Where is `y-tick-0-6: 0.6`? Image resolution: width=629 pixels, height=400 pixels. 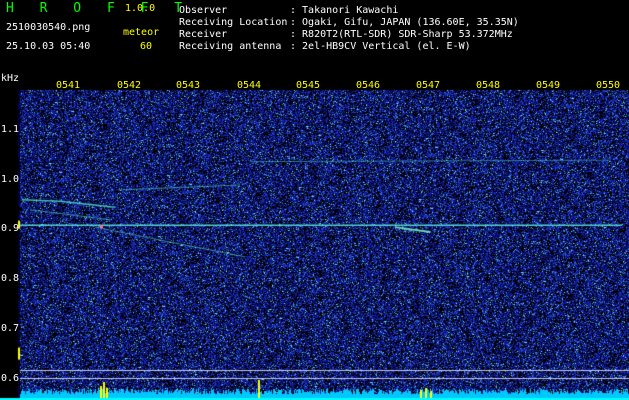 y-tick-0-6: 0.6 is located at coordinates (10, 378).